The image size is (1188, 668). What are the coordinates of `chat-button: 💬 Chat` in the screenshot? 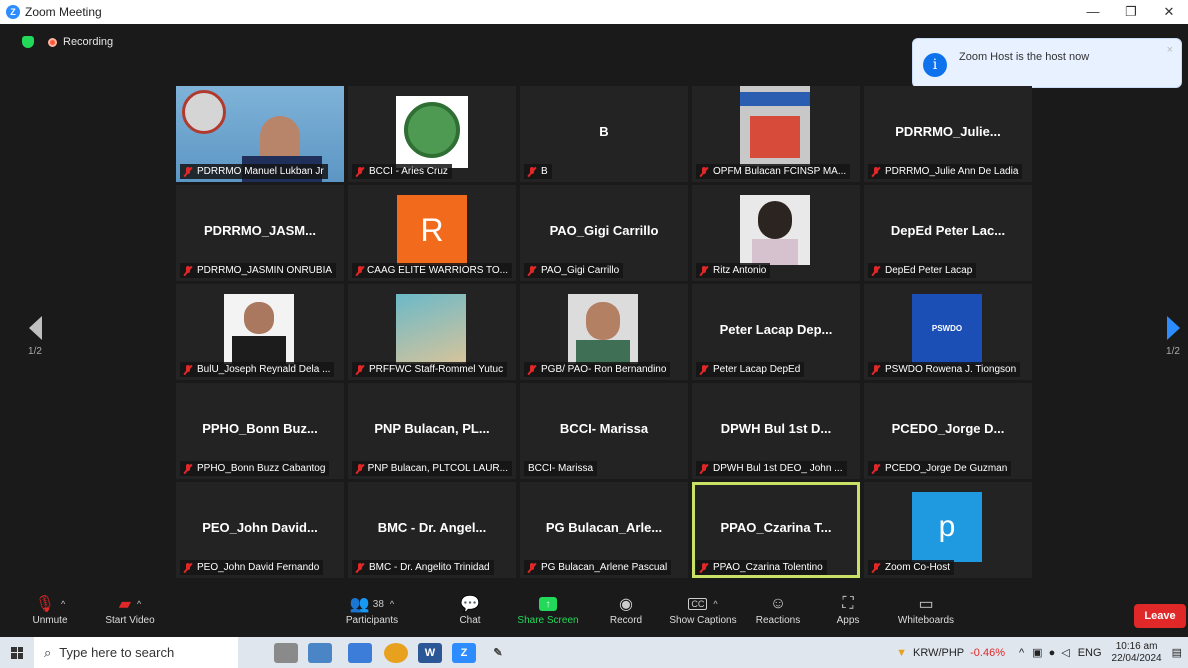 It's located at (470, 609).